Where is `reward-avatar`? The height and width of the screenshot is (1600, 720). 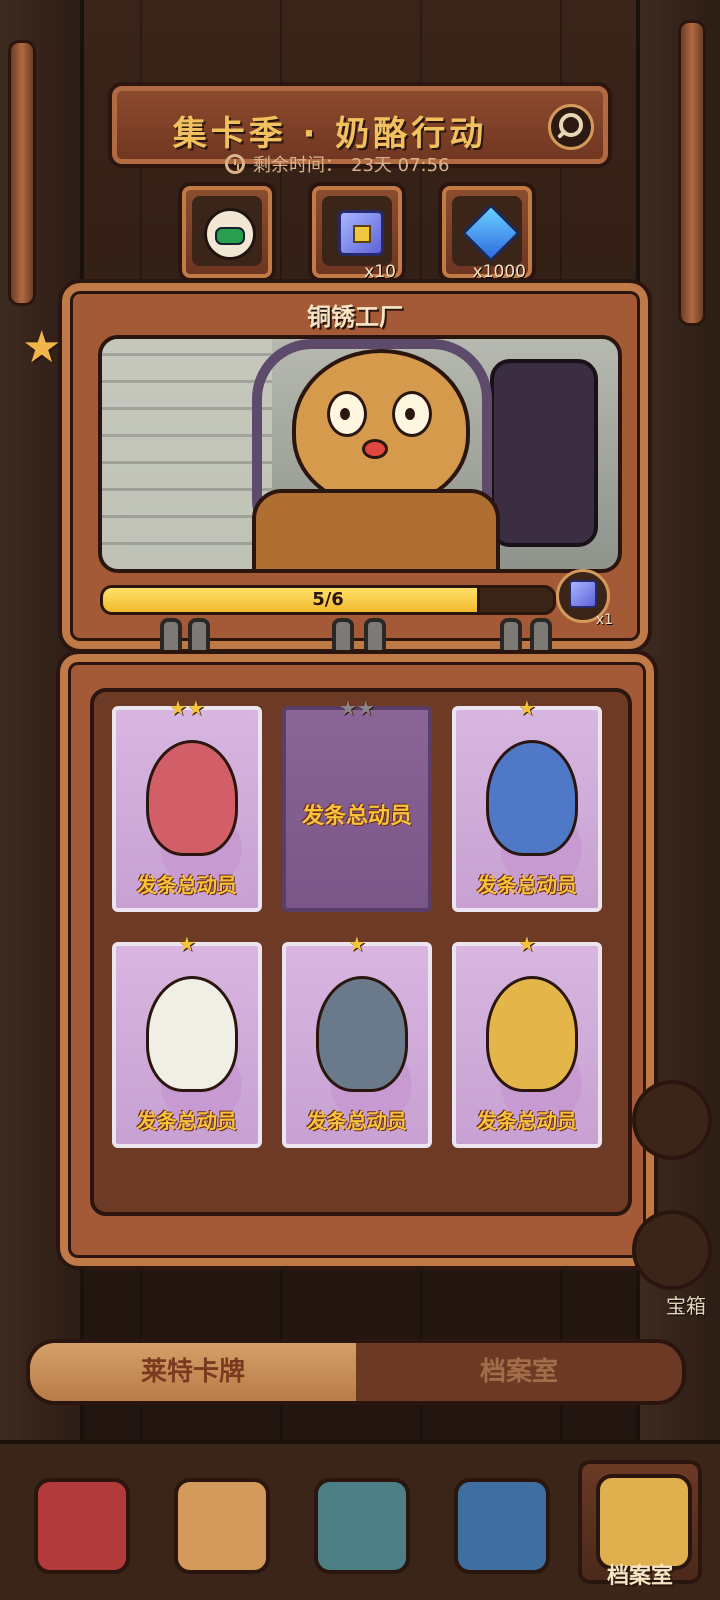 reward-avatar is located at coordinates (227, 232).